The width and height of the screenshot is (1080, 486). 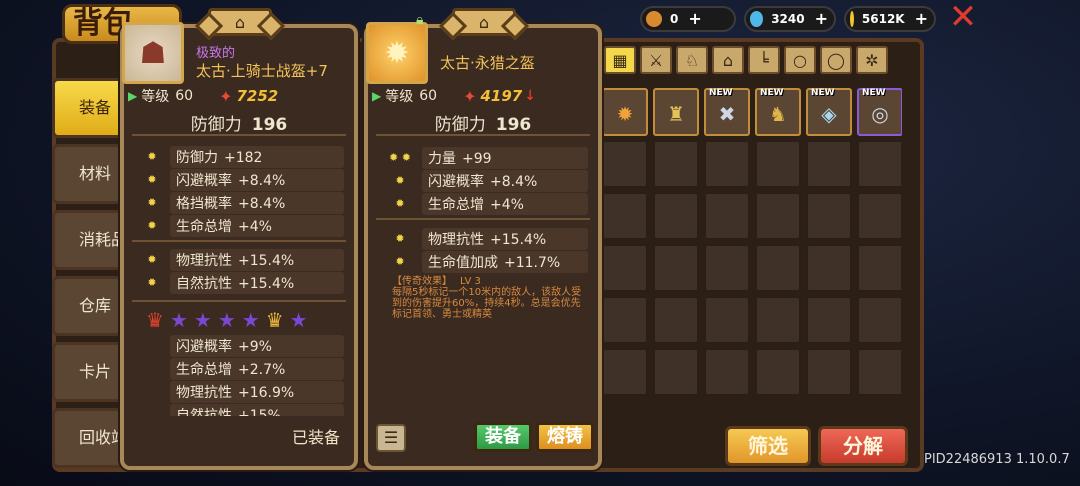 What do you see at coordinates (456, 181) in the screenshot?
I see `stat-name: 闪避概率` at bounding box center [456, 181].